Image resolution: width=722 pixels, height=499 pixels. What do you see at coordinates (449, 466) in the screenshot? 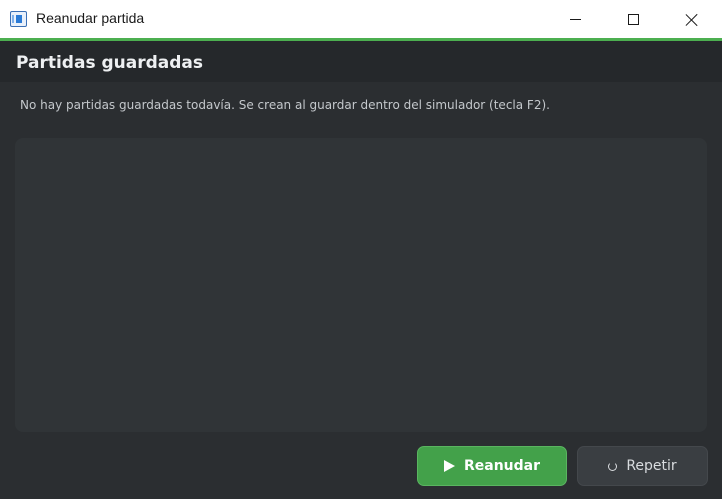
I see `play-icon` at bounding box center [449, 466].